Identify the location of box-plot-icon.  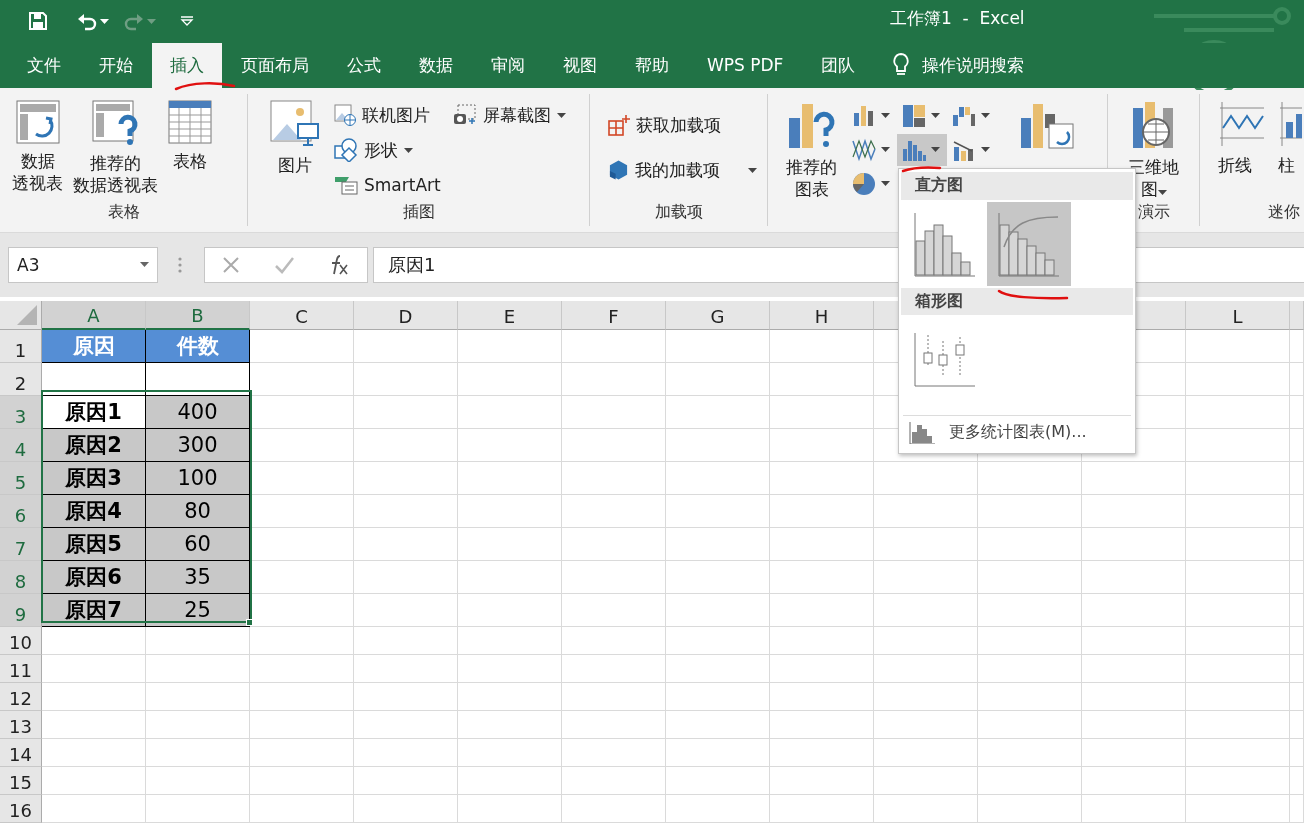
(945, 359).